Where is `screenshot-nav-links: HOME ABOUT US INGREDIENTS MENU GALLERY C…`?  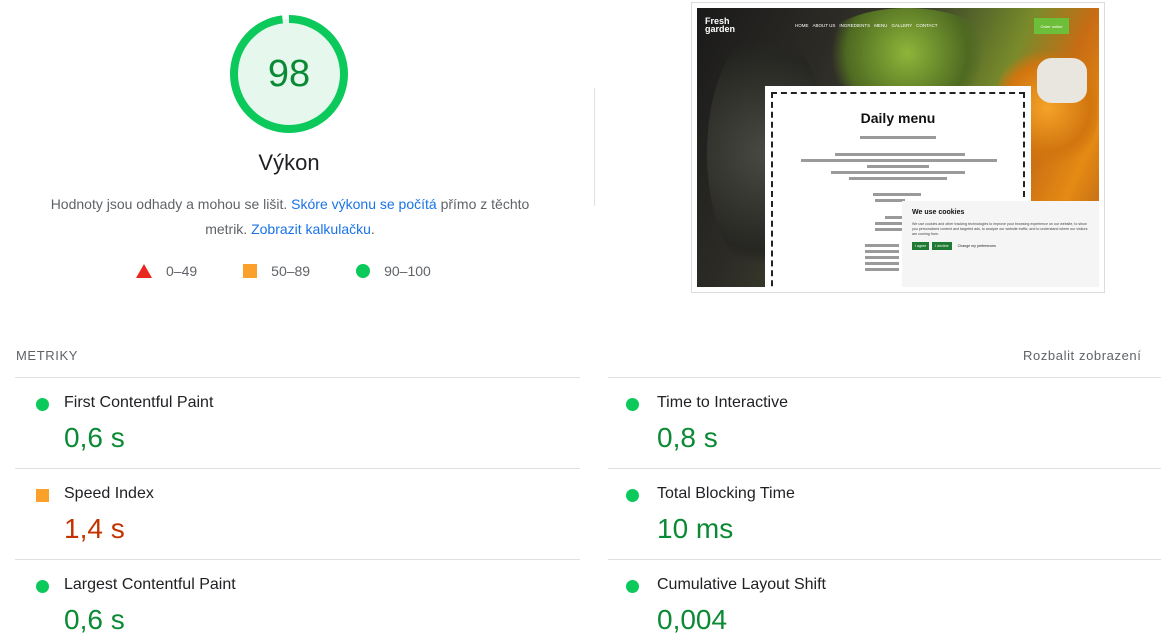
screenshot-nav-links: HOME ABOUT US INGREDIENTS MENU GALLERY C… is located at coordinates (866, 25).